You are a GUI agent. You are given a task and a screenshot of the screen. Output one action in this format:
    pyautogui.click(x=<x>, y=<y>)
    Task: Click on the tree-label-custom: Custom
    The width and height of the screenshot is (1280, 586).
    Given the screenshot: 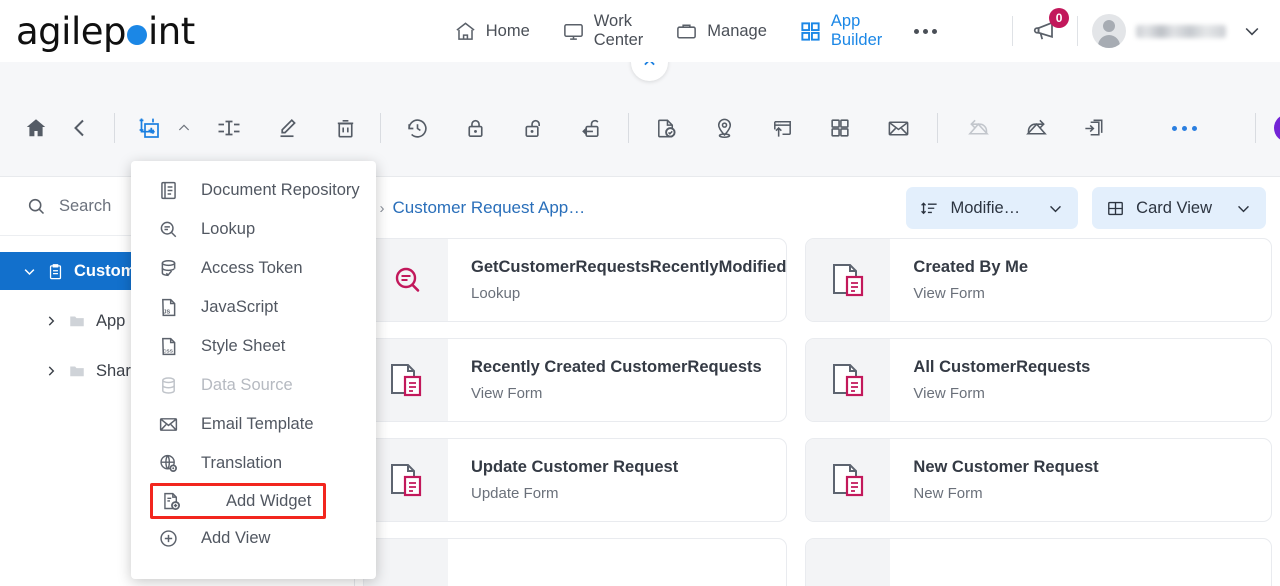 What is the action you would take?
    pyautogui.click(x=105, y=270)
    